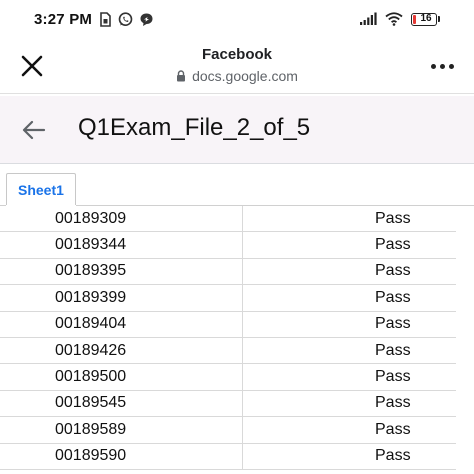  I want to click on sim-notification-icon, so click(105, 19).